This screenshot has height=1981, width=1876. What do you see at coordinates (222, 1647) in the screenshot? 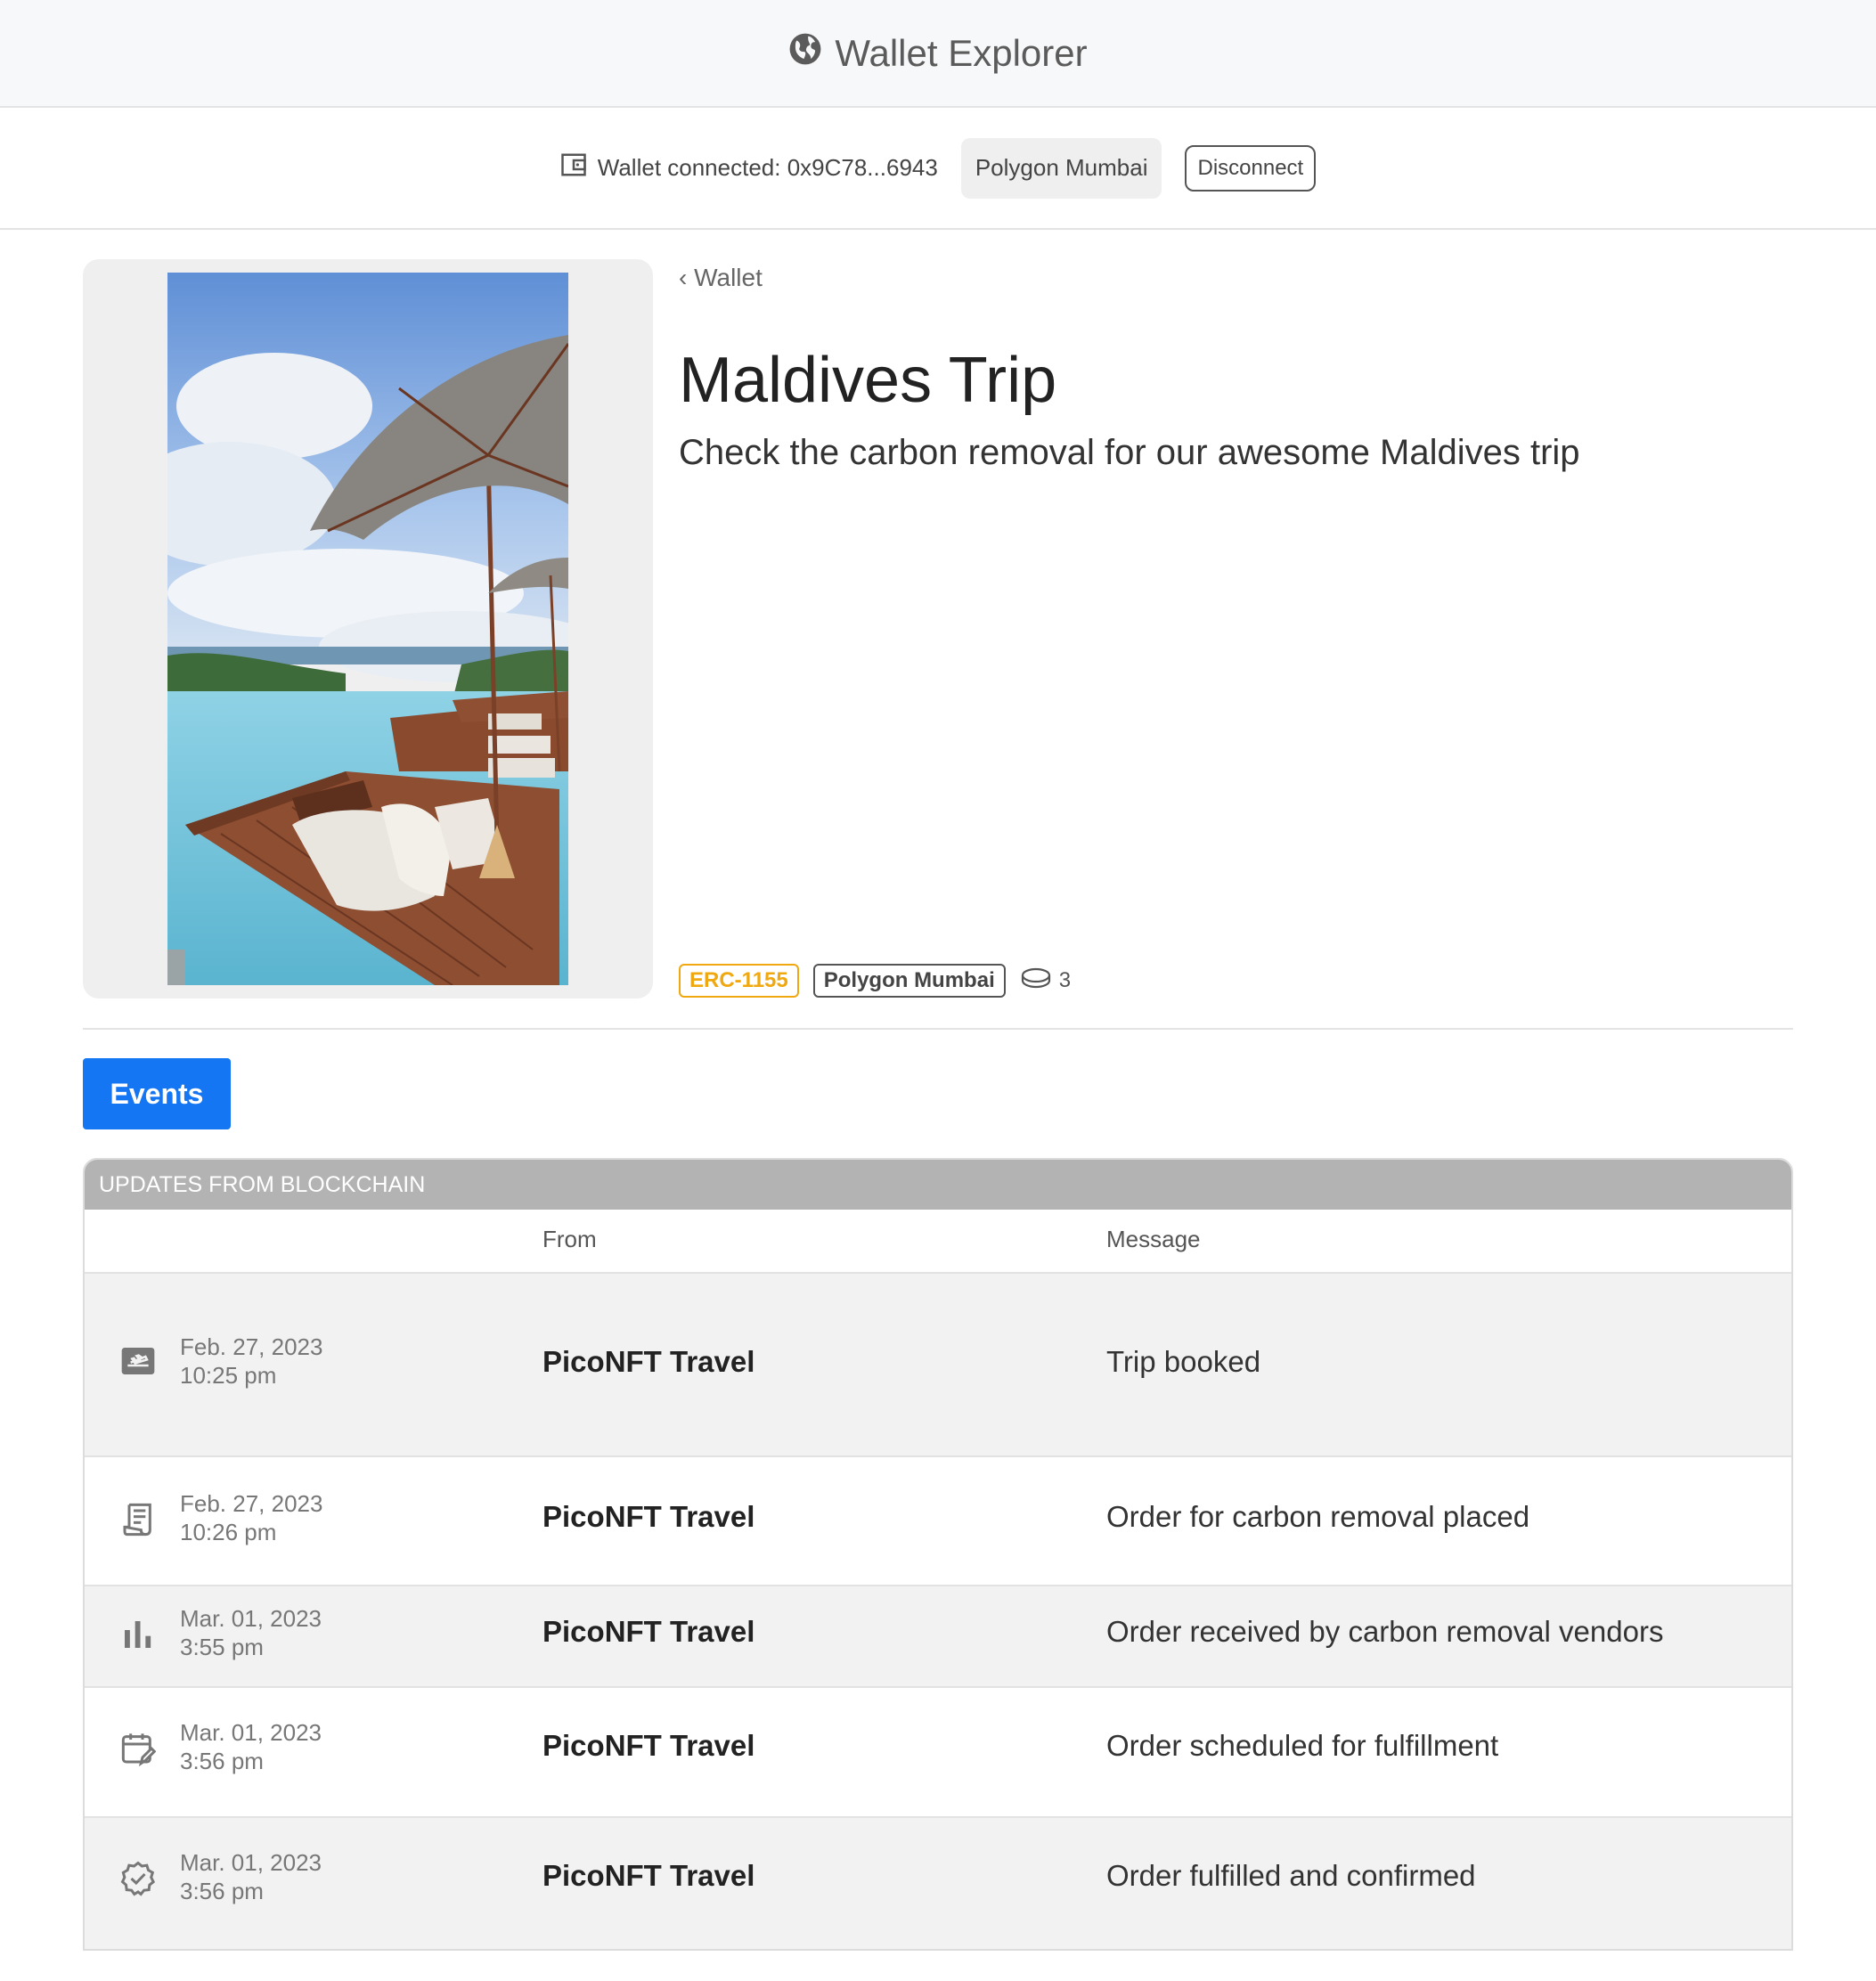
I see `event-time: 3:55 pm` at bounding box center [222, 1647].